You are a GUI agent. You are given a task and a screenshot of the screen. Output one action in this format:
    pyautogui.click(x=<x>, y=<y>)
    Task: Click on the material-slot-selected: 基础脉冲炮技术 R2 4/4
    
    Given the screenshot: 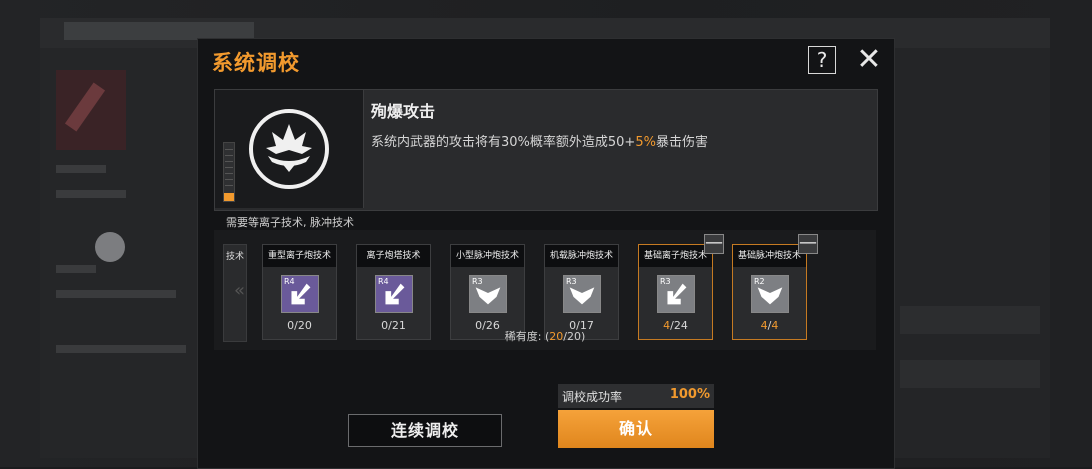 What is the action you would take?
    pyautogui.click(x=769, y=292)
    